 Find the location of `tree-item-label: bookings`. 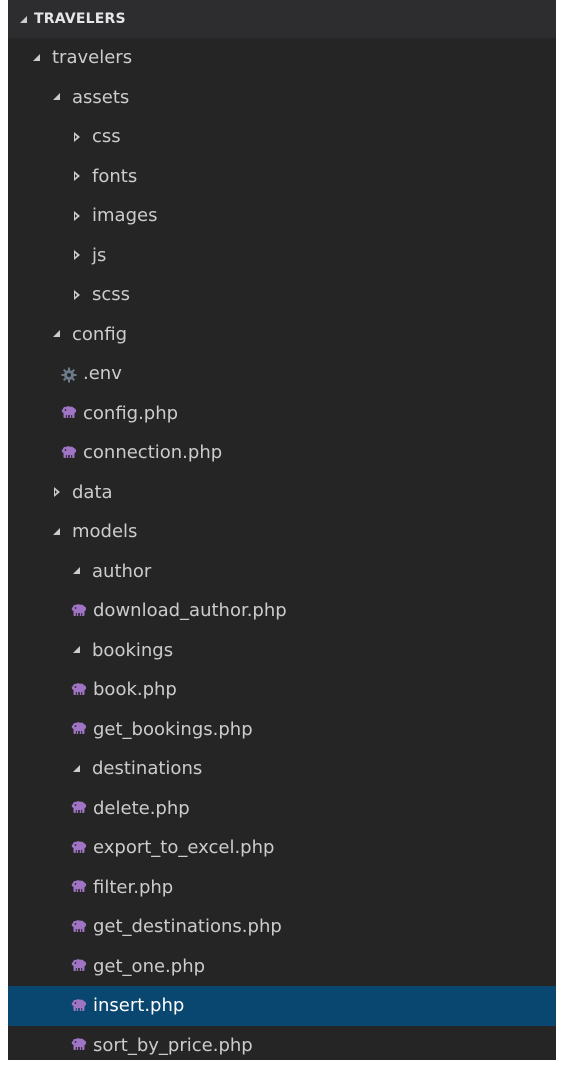

tree-item-label: bookings is located at coordinates (133, 650).